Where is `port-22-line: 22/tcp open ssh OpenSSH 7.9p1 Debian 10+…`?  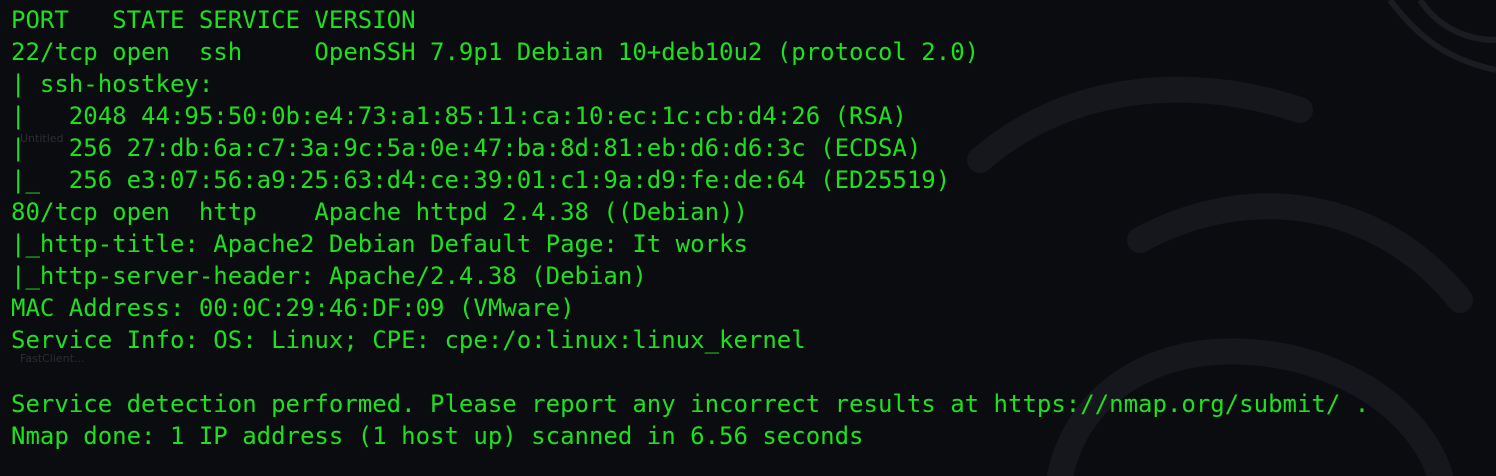 port-22-line: 22/tcp open ssh OpenSSH 7.9p1 Debian 10+… is located at coordinates (495, 52).